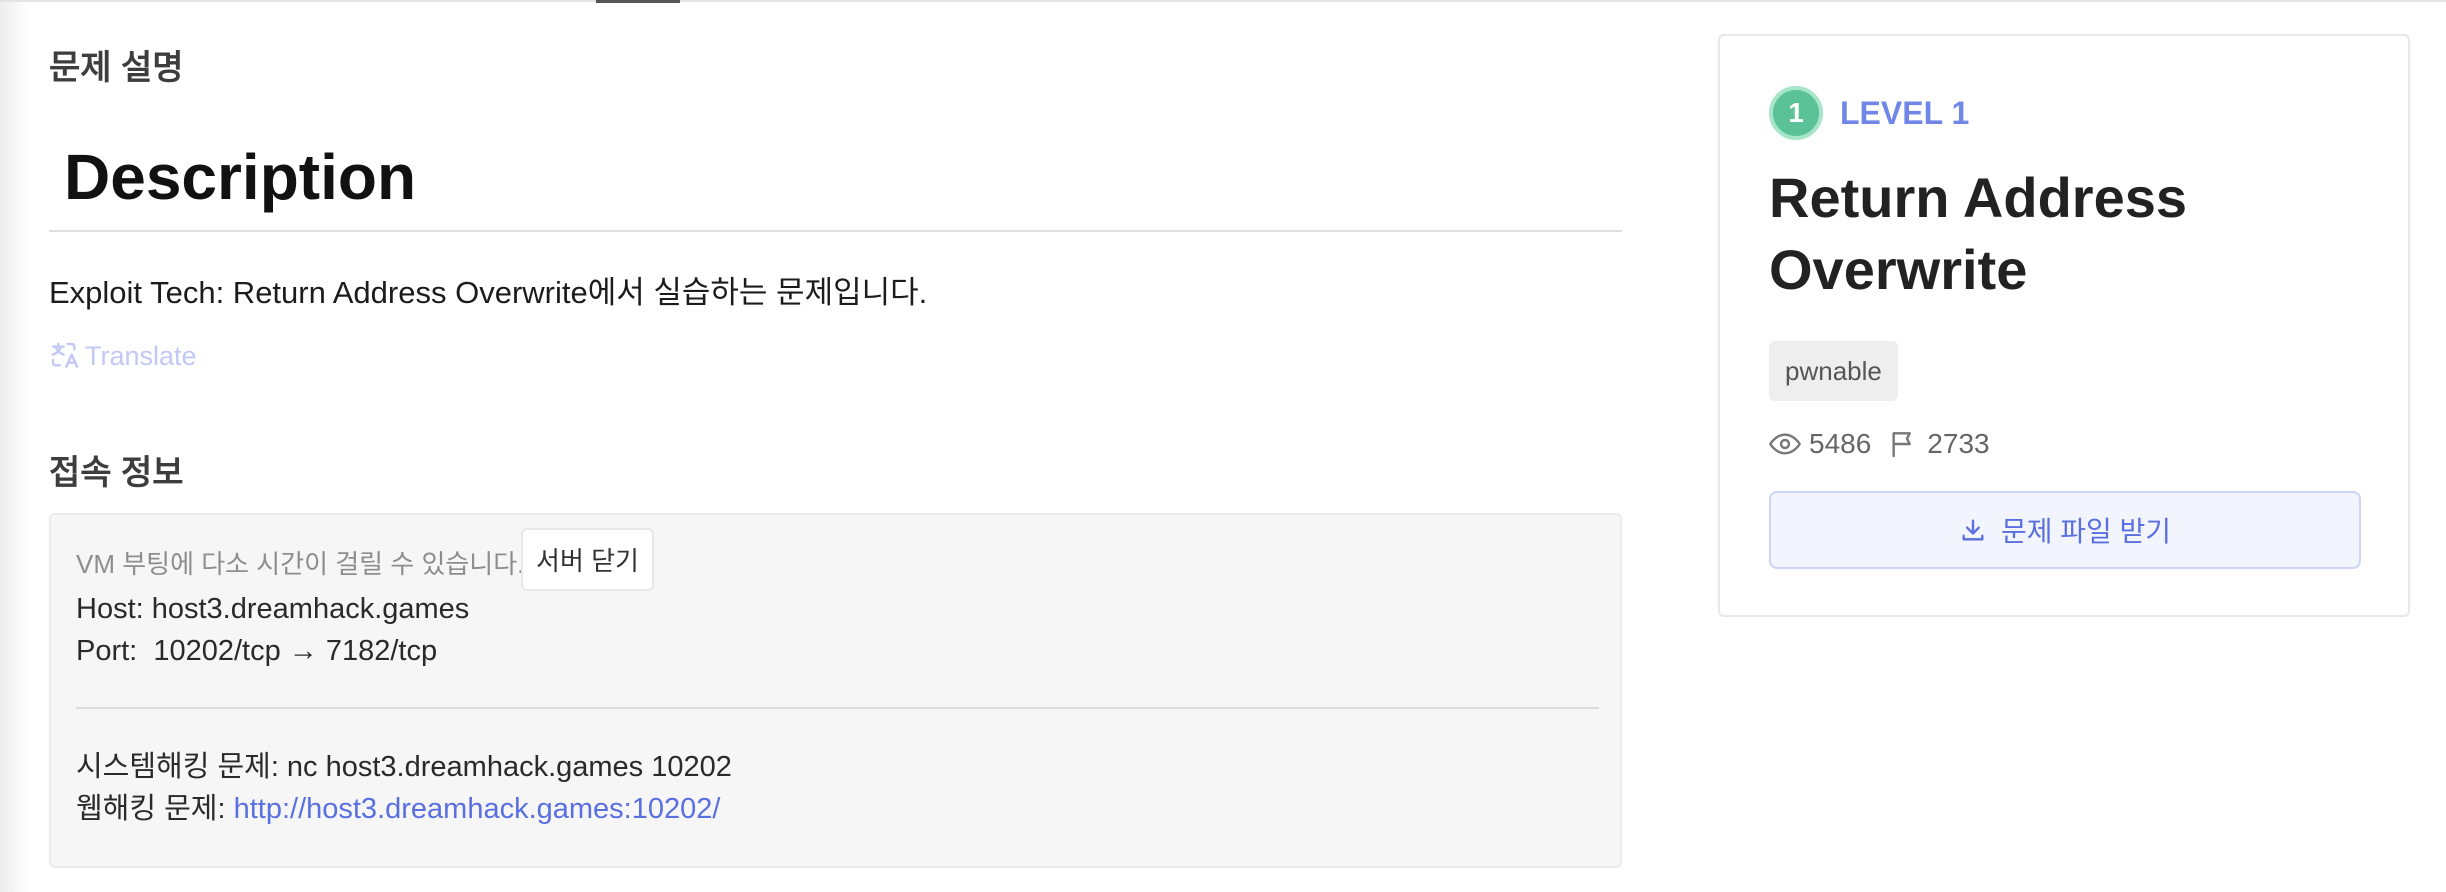 The width and height of the screenshot is (2446, 892). I want to click on connection-divider, so click(837, 708).